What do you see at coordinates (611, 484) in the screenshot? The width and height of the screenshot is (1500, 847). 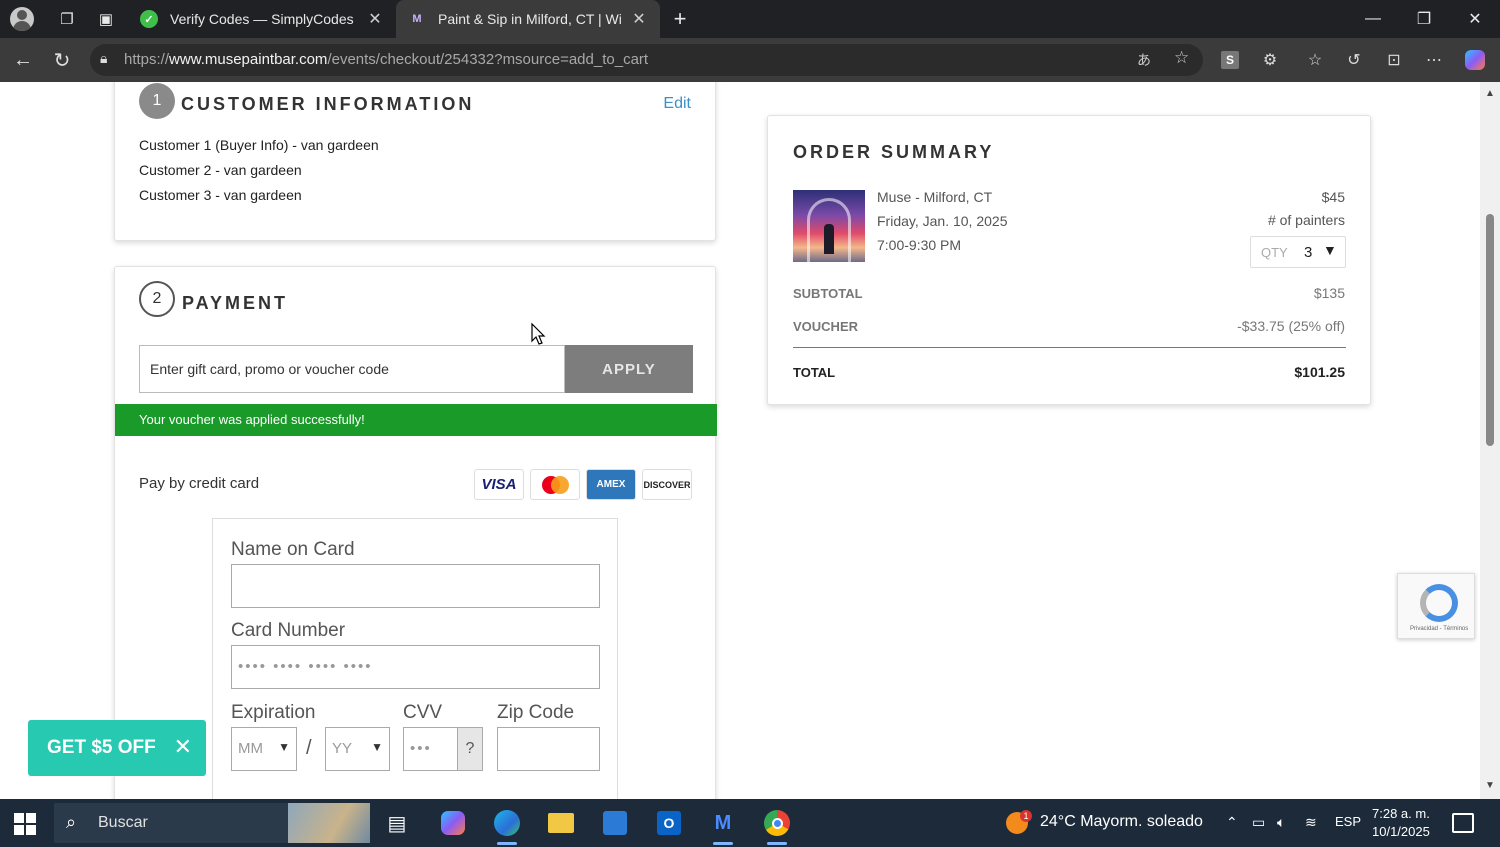 I see `amex-icon: AMEX` at bounding box center [611, 484].